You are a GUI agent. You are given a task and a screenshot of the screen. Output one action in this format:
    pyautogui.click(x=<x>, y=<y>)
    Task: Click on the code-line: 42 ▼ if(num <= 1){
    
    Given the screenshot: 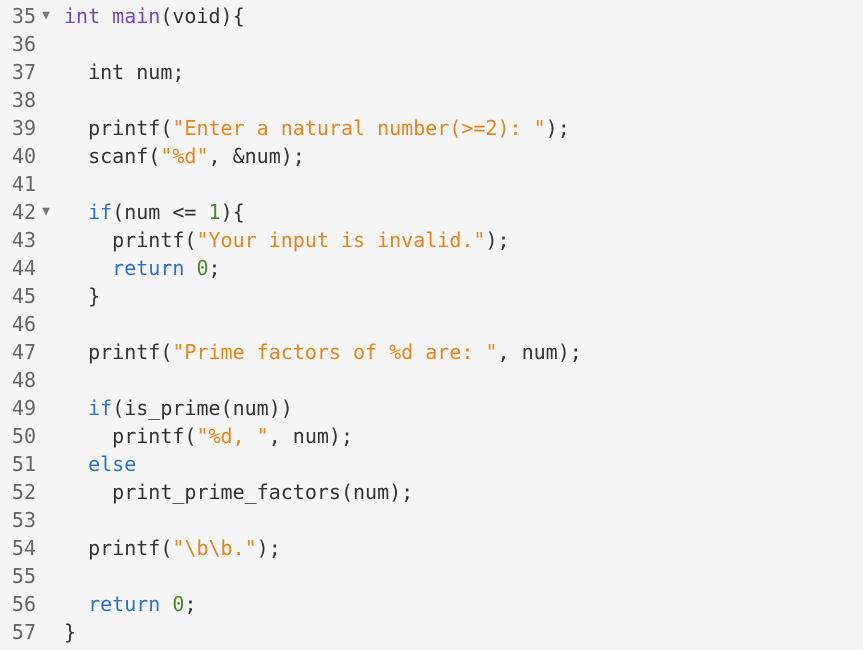 What is the action you would take?
    pyautogui.click(x=431, y=212)
    